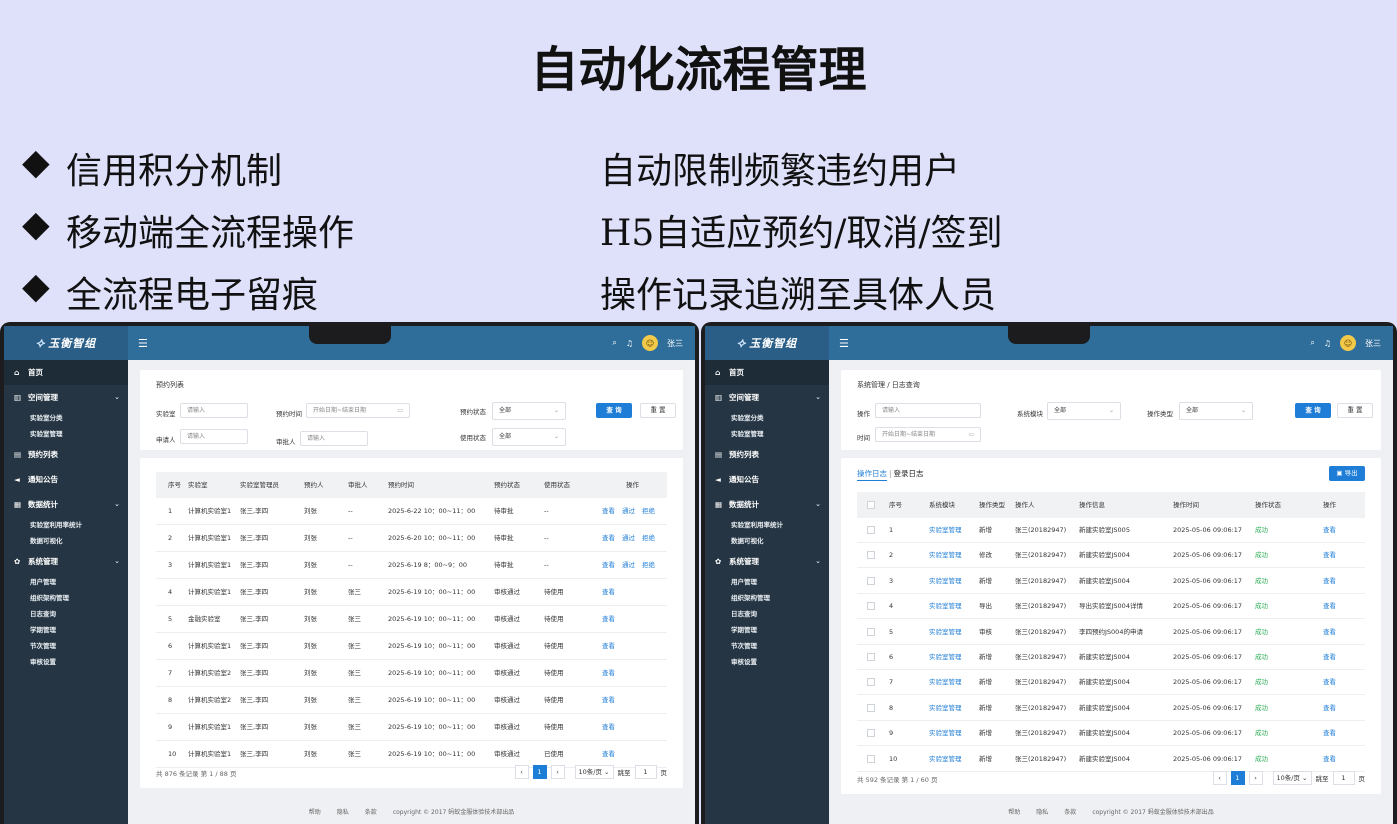  I want to click on status-select: 全部 ⌄, so click(529, 411).